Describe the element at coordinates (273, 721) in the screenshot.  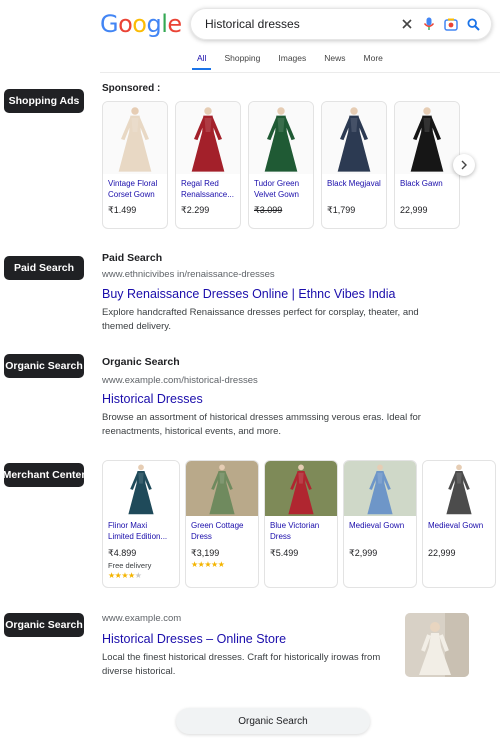
I see `organic-search-button: Organic Search` at that location.